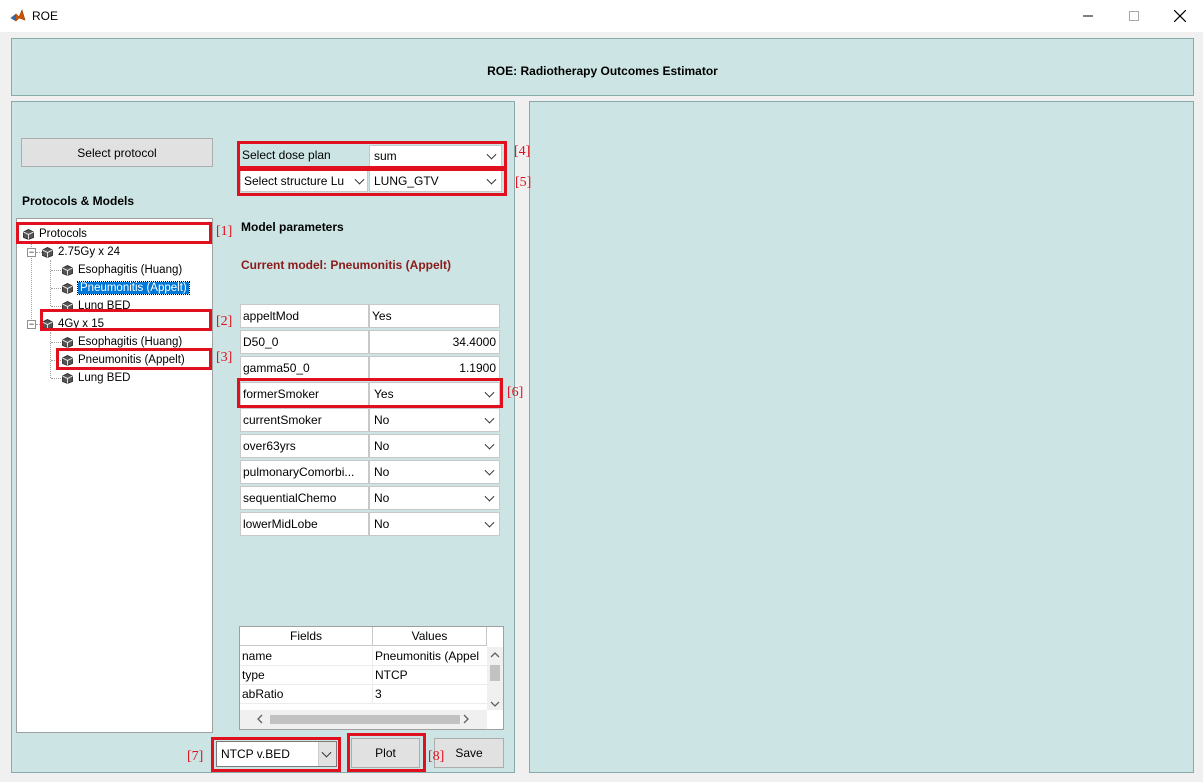 Image resolution: width=1203 pixels, height=782 pixels. What do you see at coordinates (260, 719) in the screenshot?
I see `scroll-left-icon` at bounding box center [260, 719].